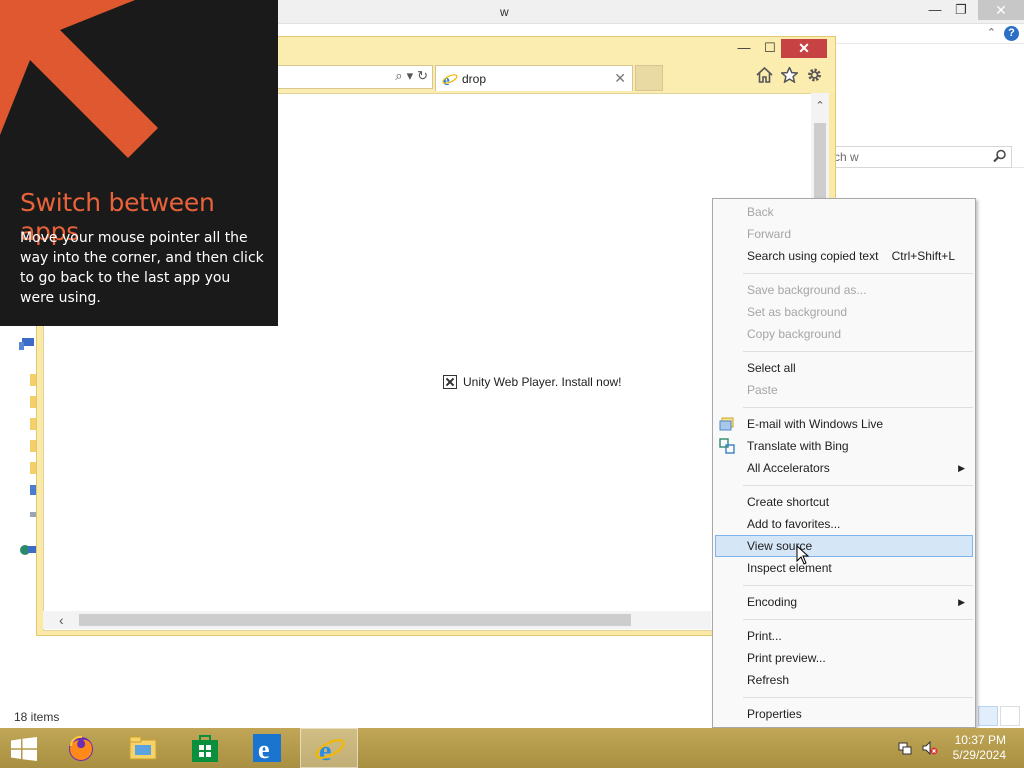  Describe the element at coordinates (820, 106) in the screenshot. I see `scroll-up-icon: ⌃` at that location.